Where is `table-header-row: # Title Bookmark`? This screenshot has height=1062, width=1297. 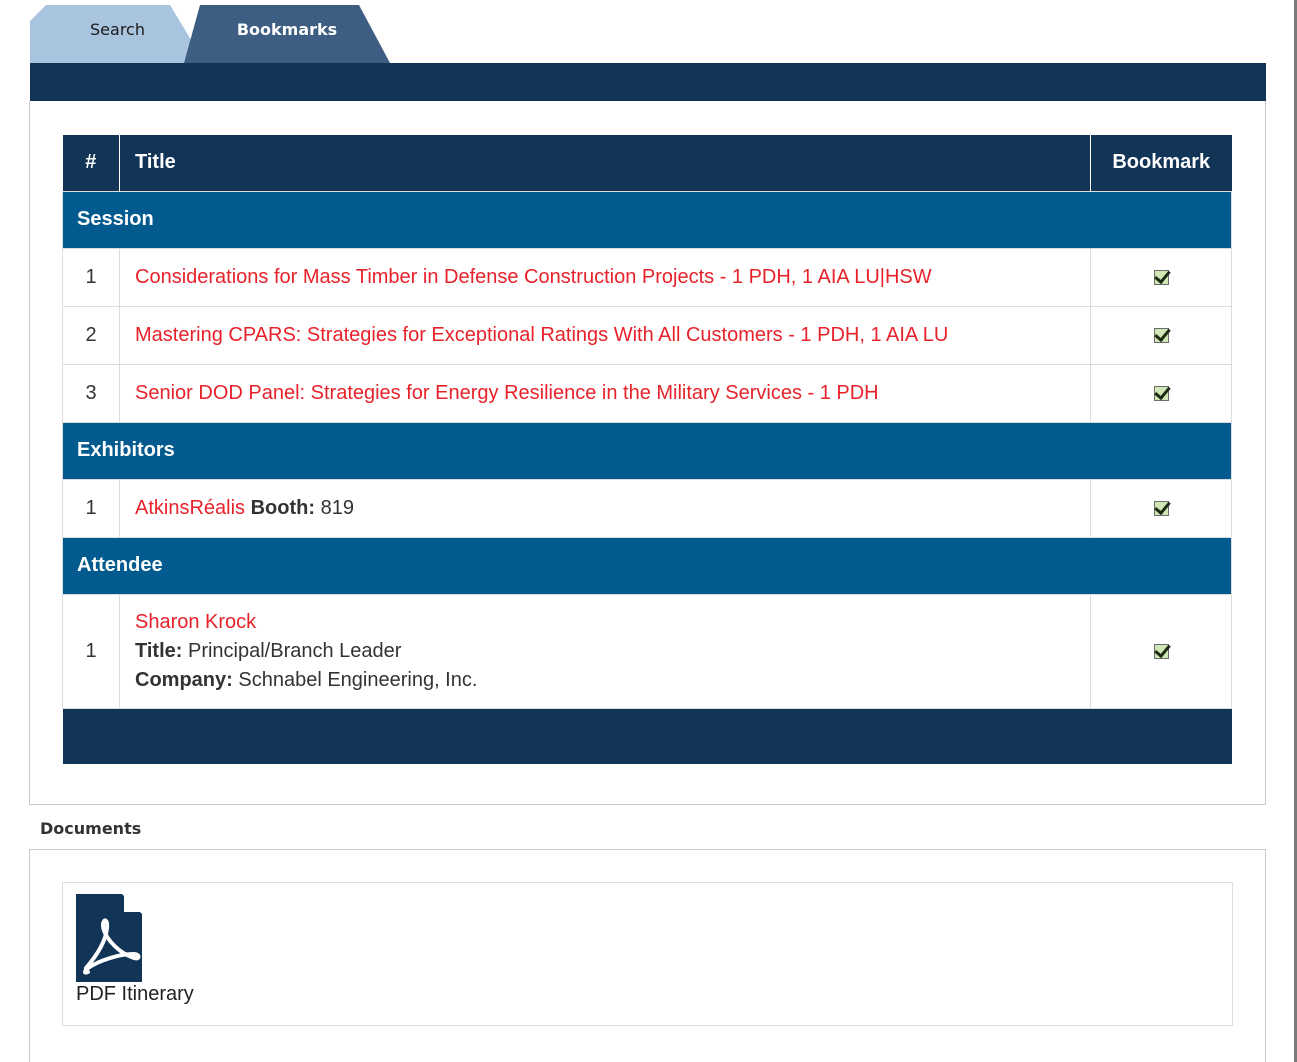
table-header-row: # Title Bookmark is located at coordinates (647, 163).